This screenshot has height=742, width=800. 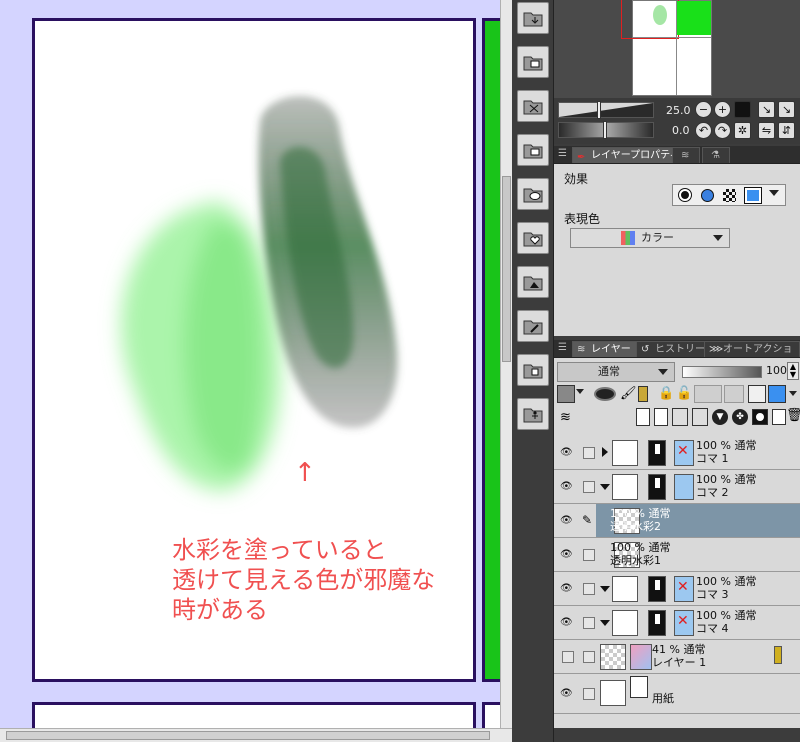 What do you see at coordinates (734, 394) in the screenshot?
I see `mask-link-icon` at bounding box center [734, 394].